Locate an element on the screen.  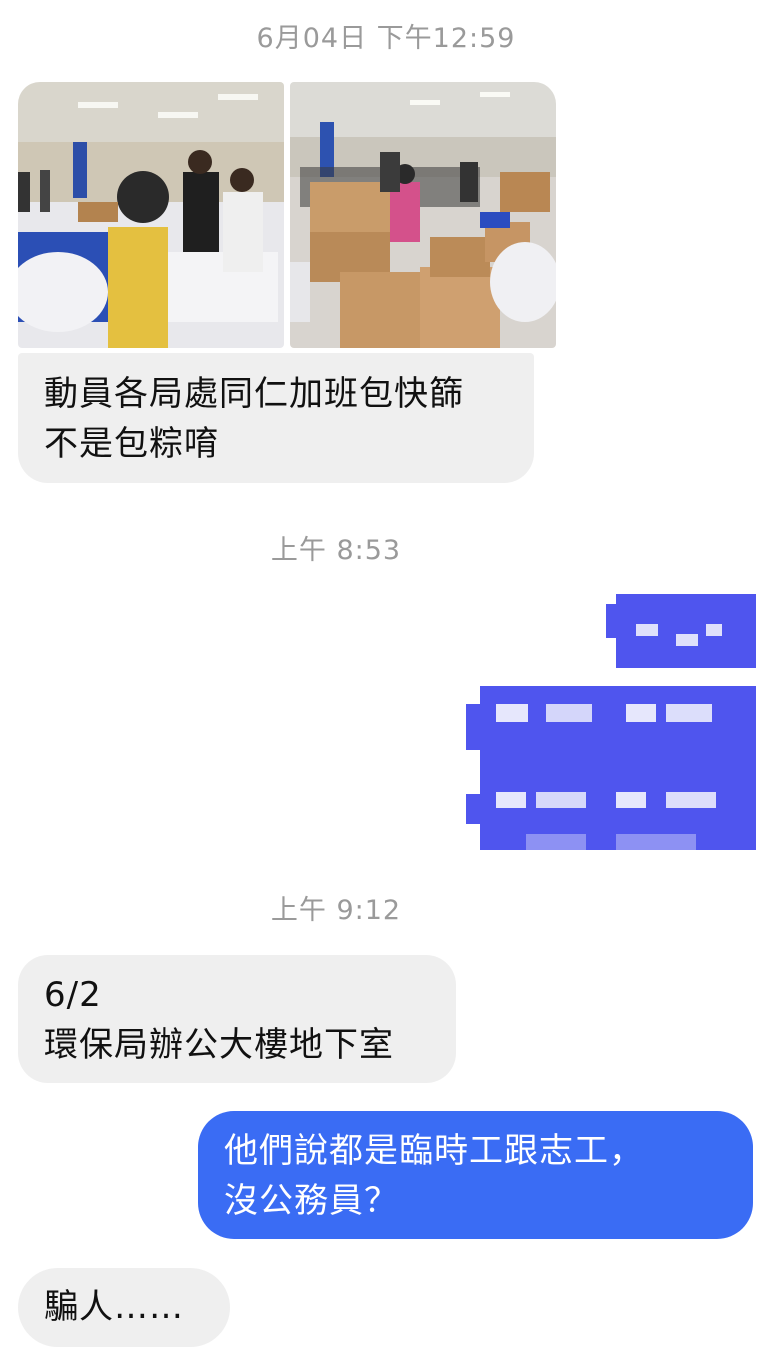
message-incoming-1: 動員各局處同仁加班包快篩 不是包粽唷 is located at coordinates (276, 418).